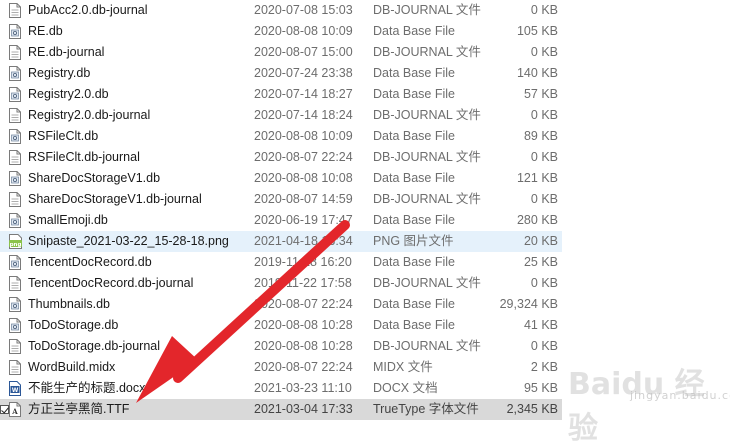  I want to click on file-date-modified: 2020-08-07 15:00, so click(303, 52).